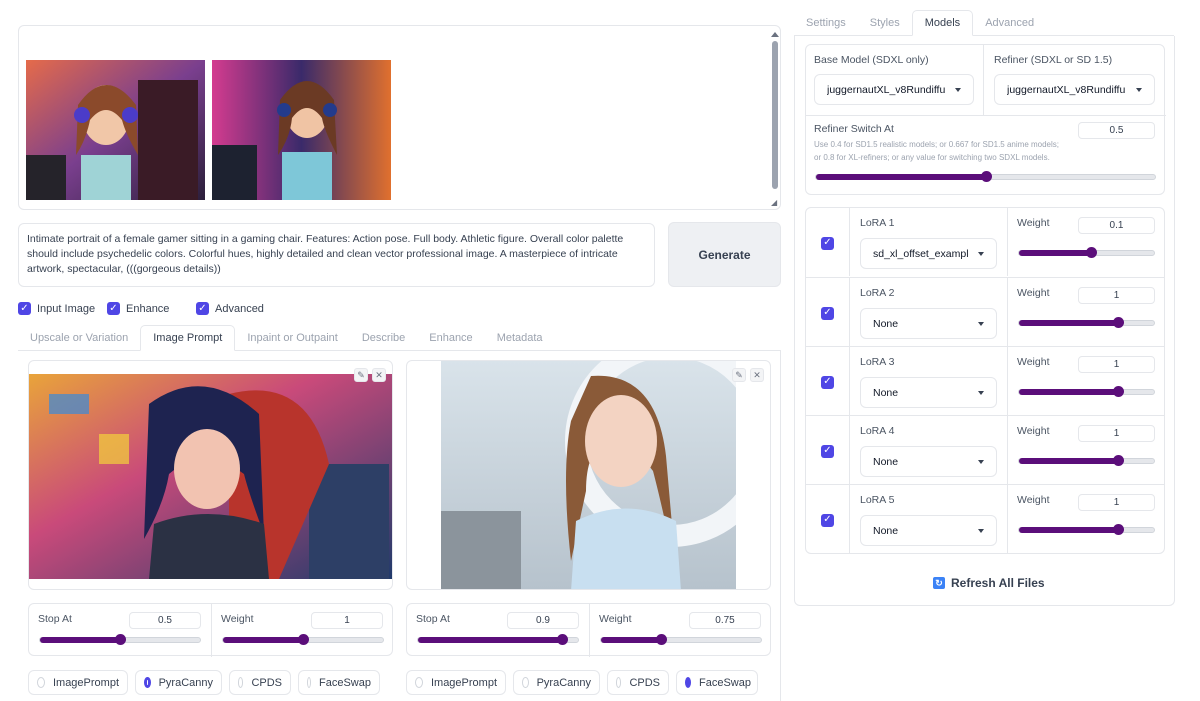 The width and height of the screenshot is (1200, 701). What do you see at coordinates (260, 682) in the screenshot?
I see `radio-cpds-1: CPDS` at bounding box center [260, 682].